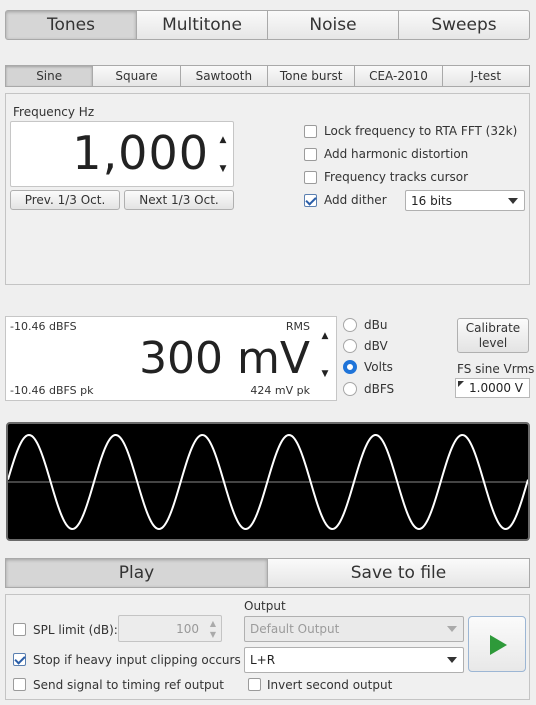  I want to click on play-icon, so click(498, 645).